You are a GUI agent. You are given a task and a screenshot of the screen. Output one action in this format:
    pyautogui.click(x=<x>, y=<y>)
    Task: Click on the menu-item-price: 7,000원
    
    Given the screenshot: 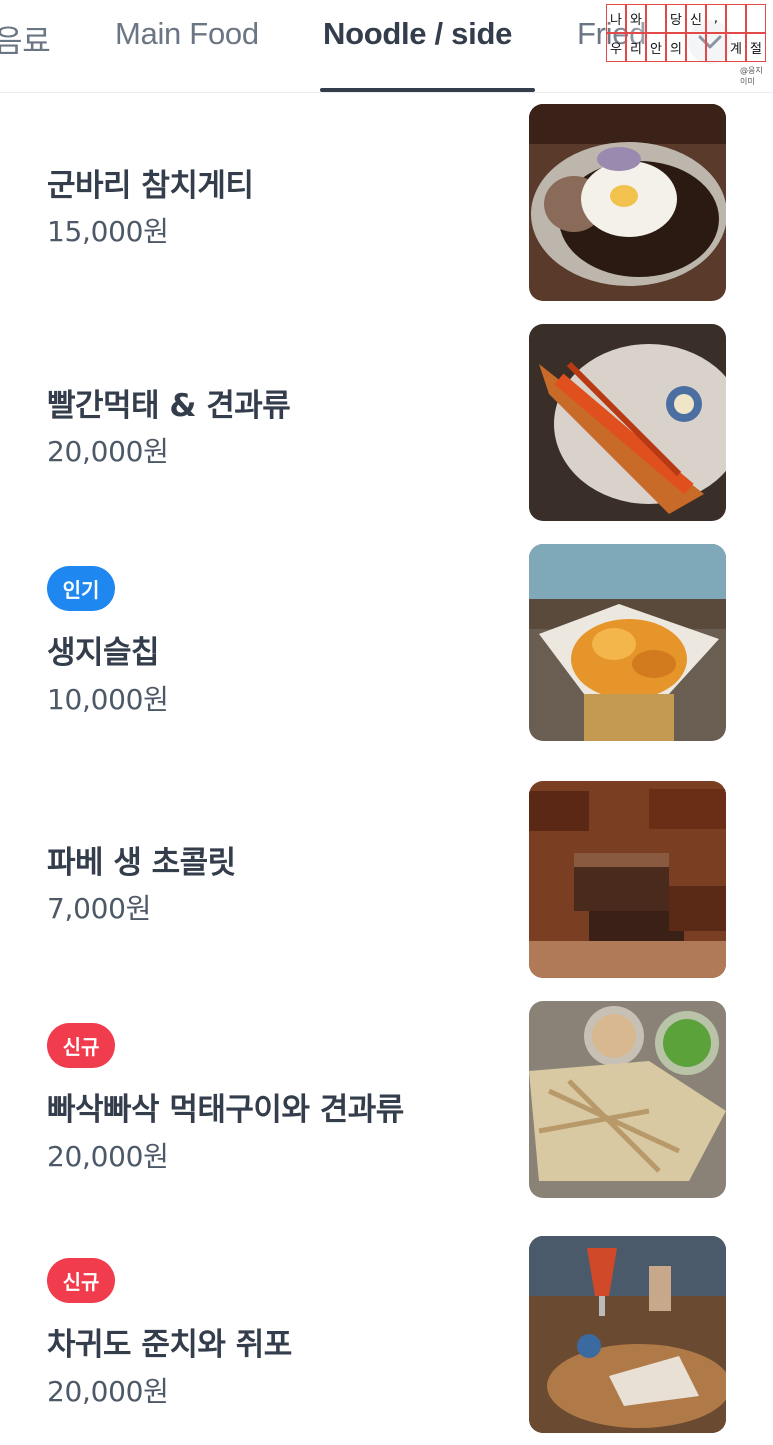 What is the action you would take?
    pyautogui.click(x=99, y=908)
    